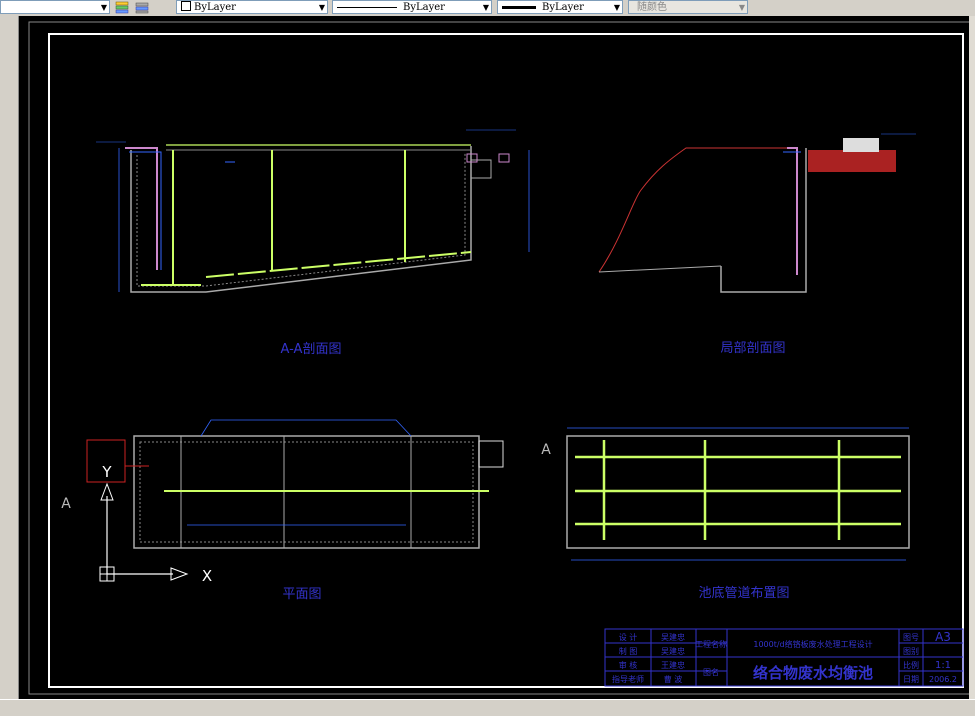  Describe the element at coordinates (943, 665) in the screenshot. I see `tb-scale: 1:1` at that location.